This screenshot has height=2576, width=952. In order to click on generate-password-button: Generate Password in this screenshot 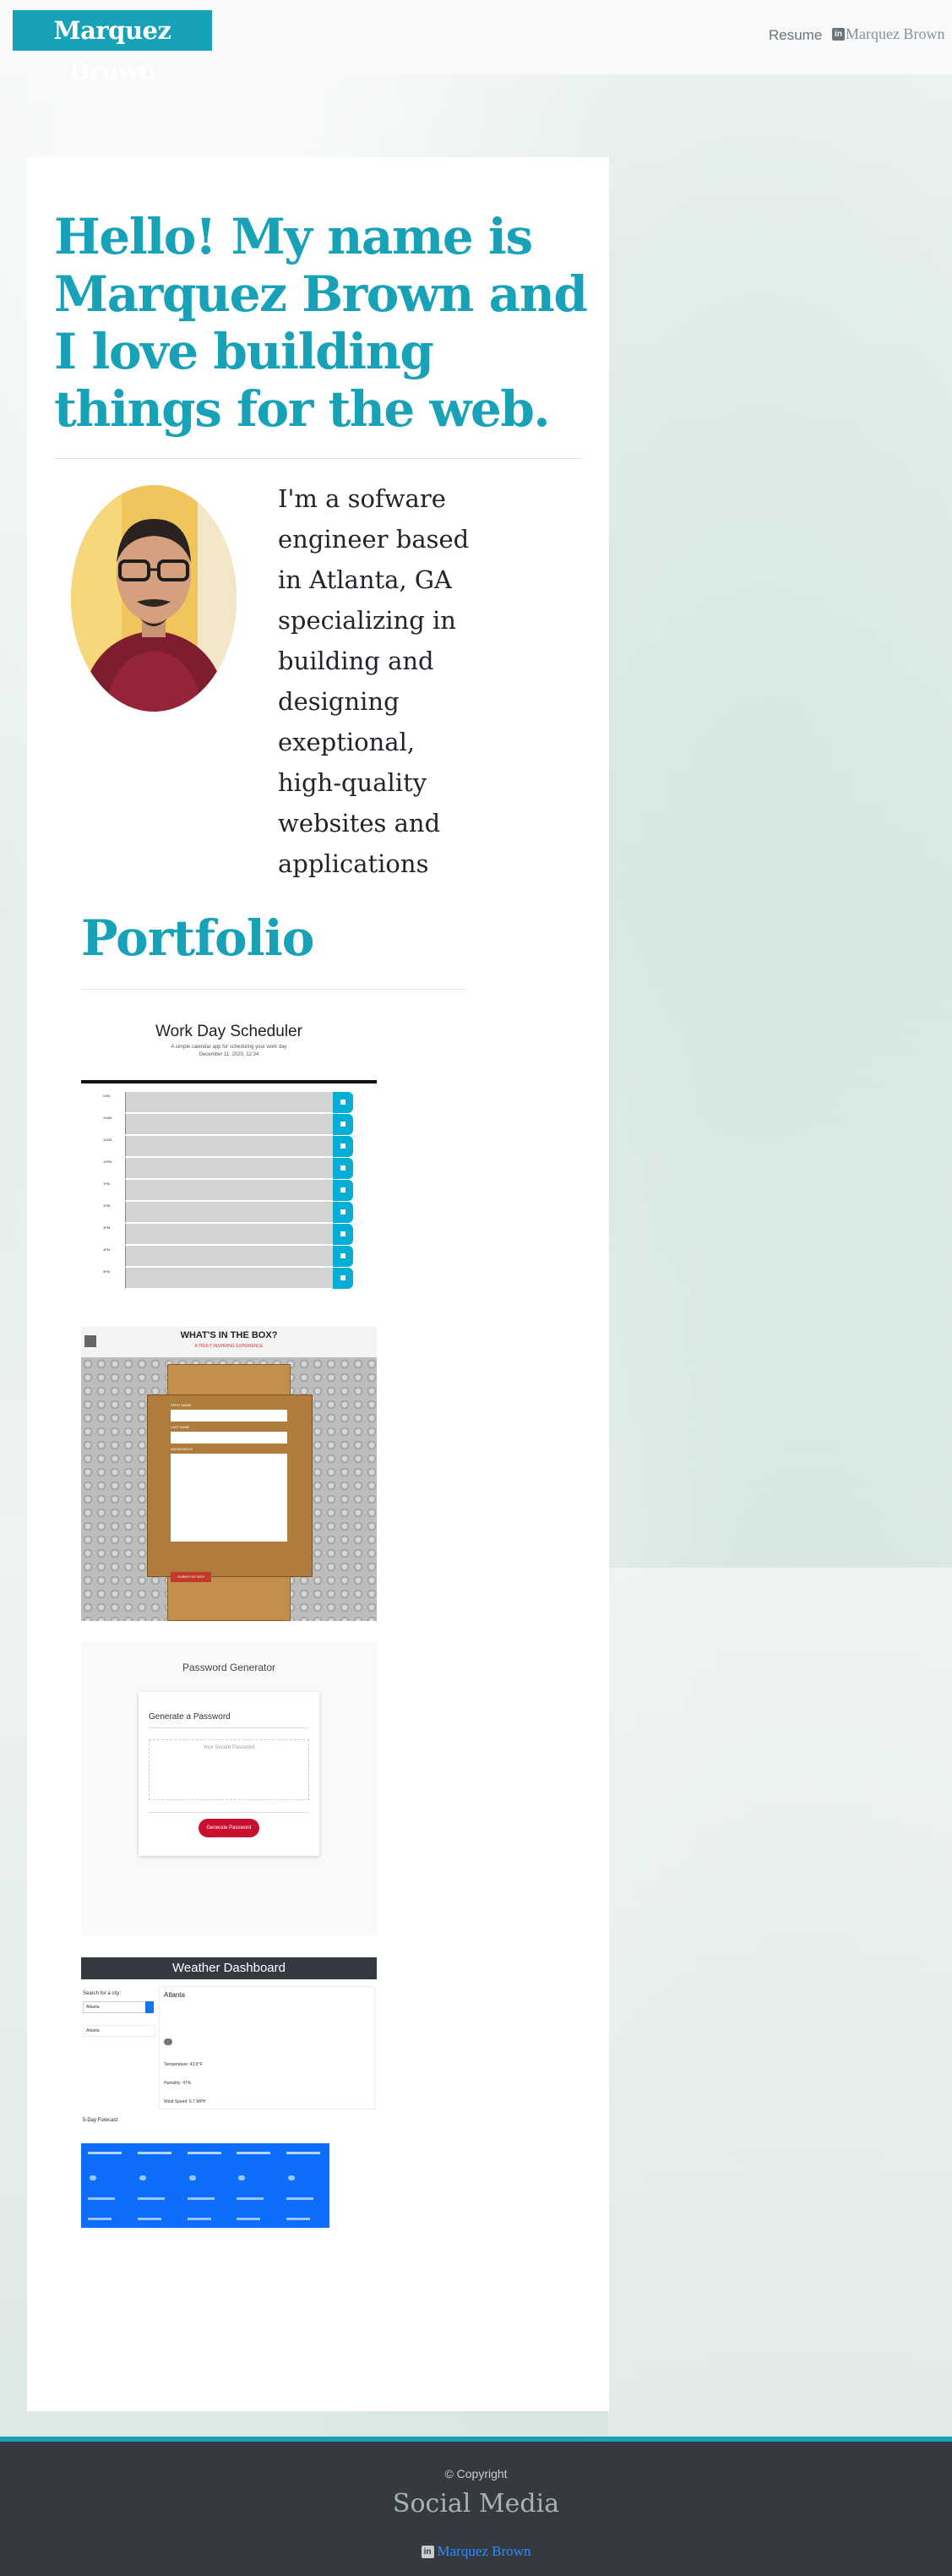, I will do `click(229, 1828)`.